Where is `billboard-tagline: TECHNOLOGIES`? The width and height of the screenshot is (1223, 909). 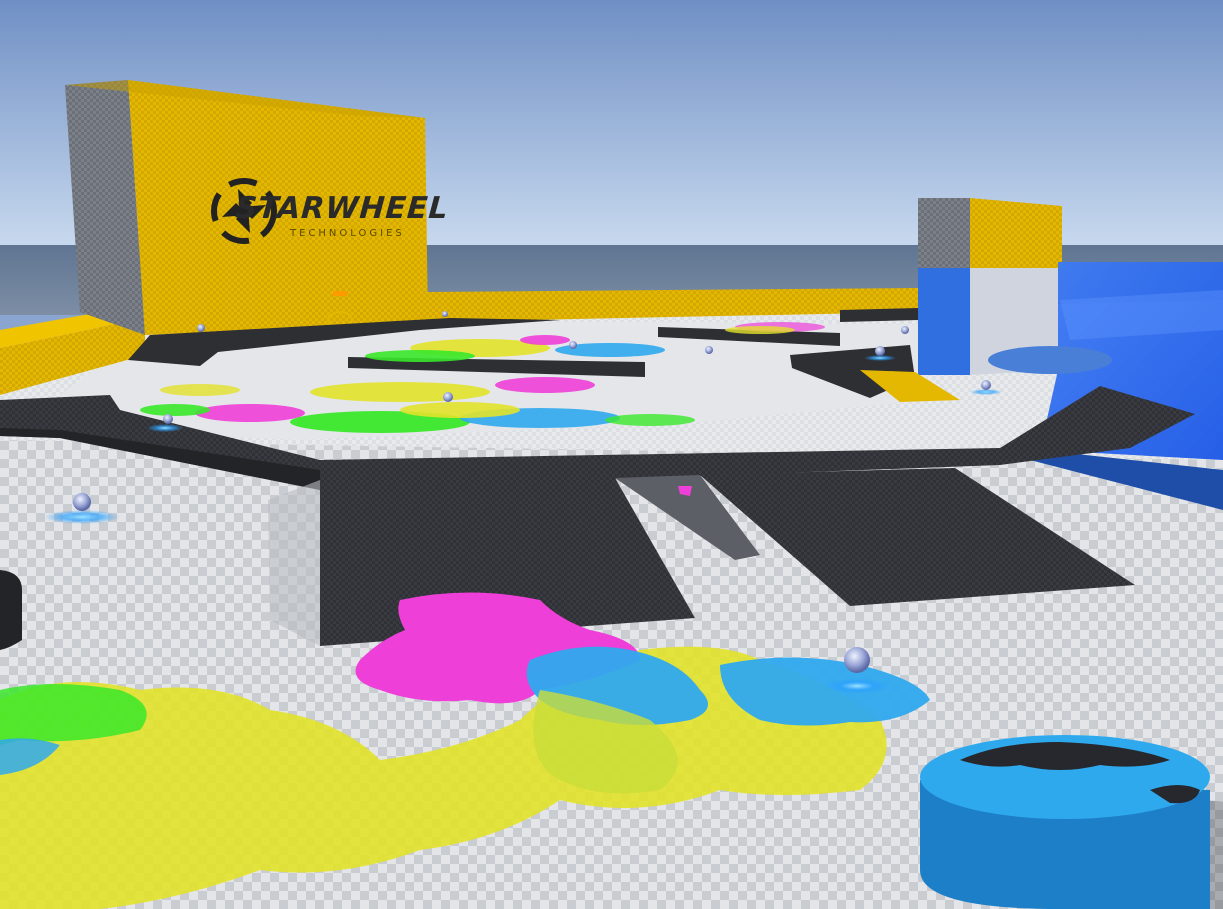 billboard-tagline: TECHNOLOGIES is located at coordinates (347, 233).